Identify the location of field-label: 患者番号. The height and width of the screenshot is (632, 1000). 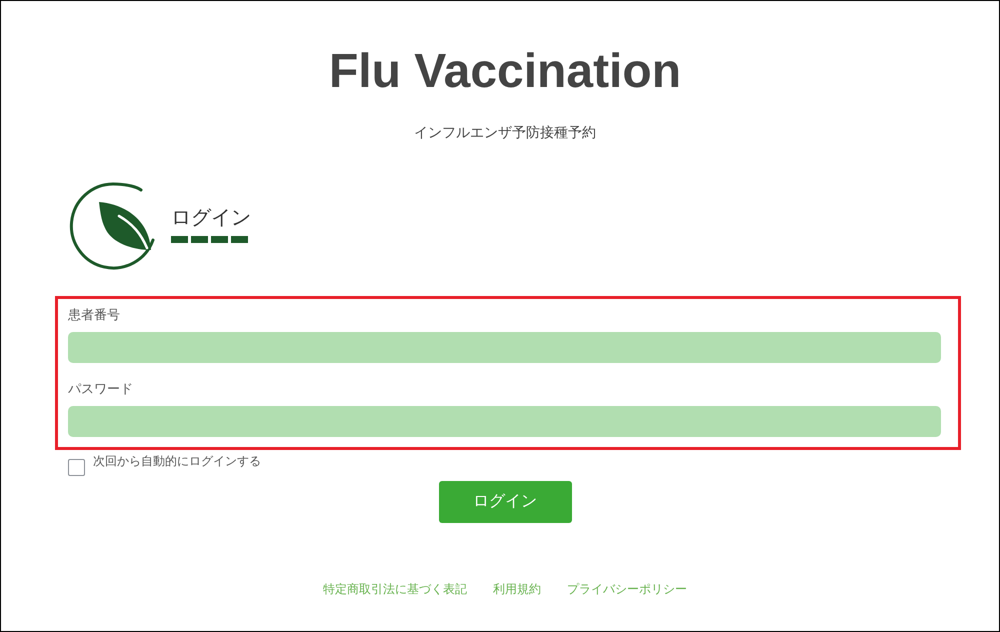
(94, 315).